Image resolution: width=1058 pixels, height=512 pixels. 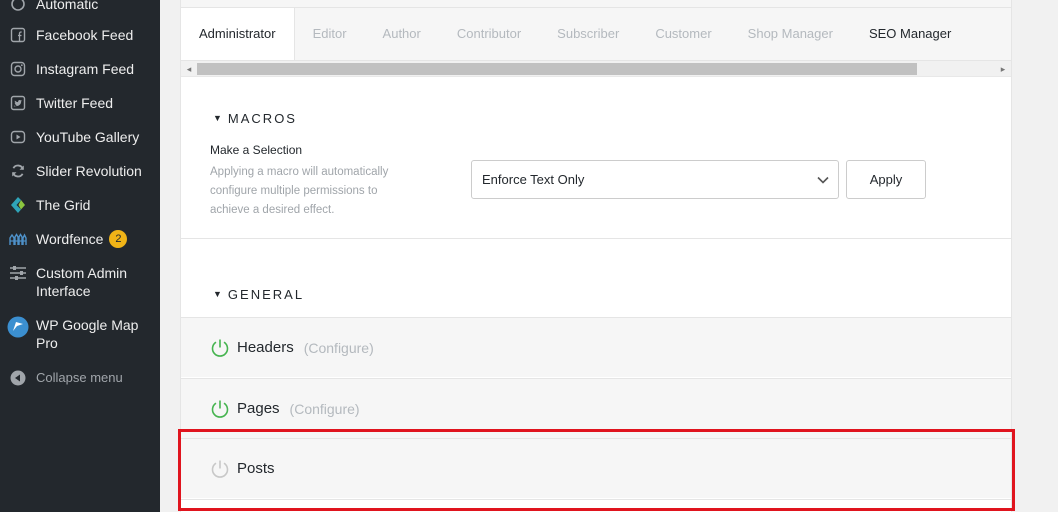 I want to click on scroll-right-icon: ▸, so click(x=1003, y=69).